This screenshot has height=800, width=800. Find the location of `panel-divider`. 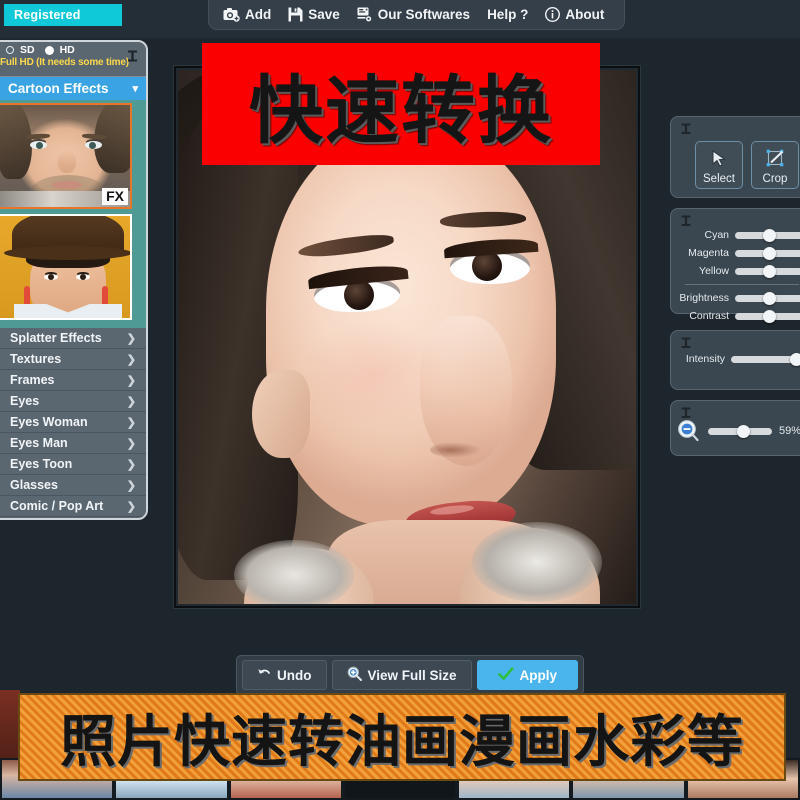

panel-divider is located at coordinates (742, 284).